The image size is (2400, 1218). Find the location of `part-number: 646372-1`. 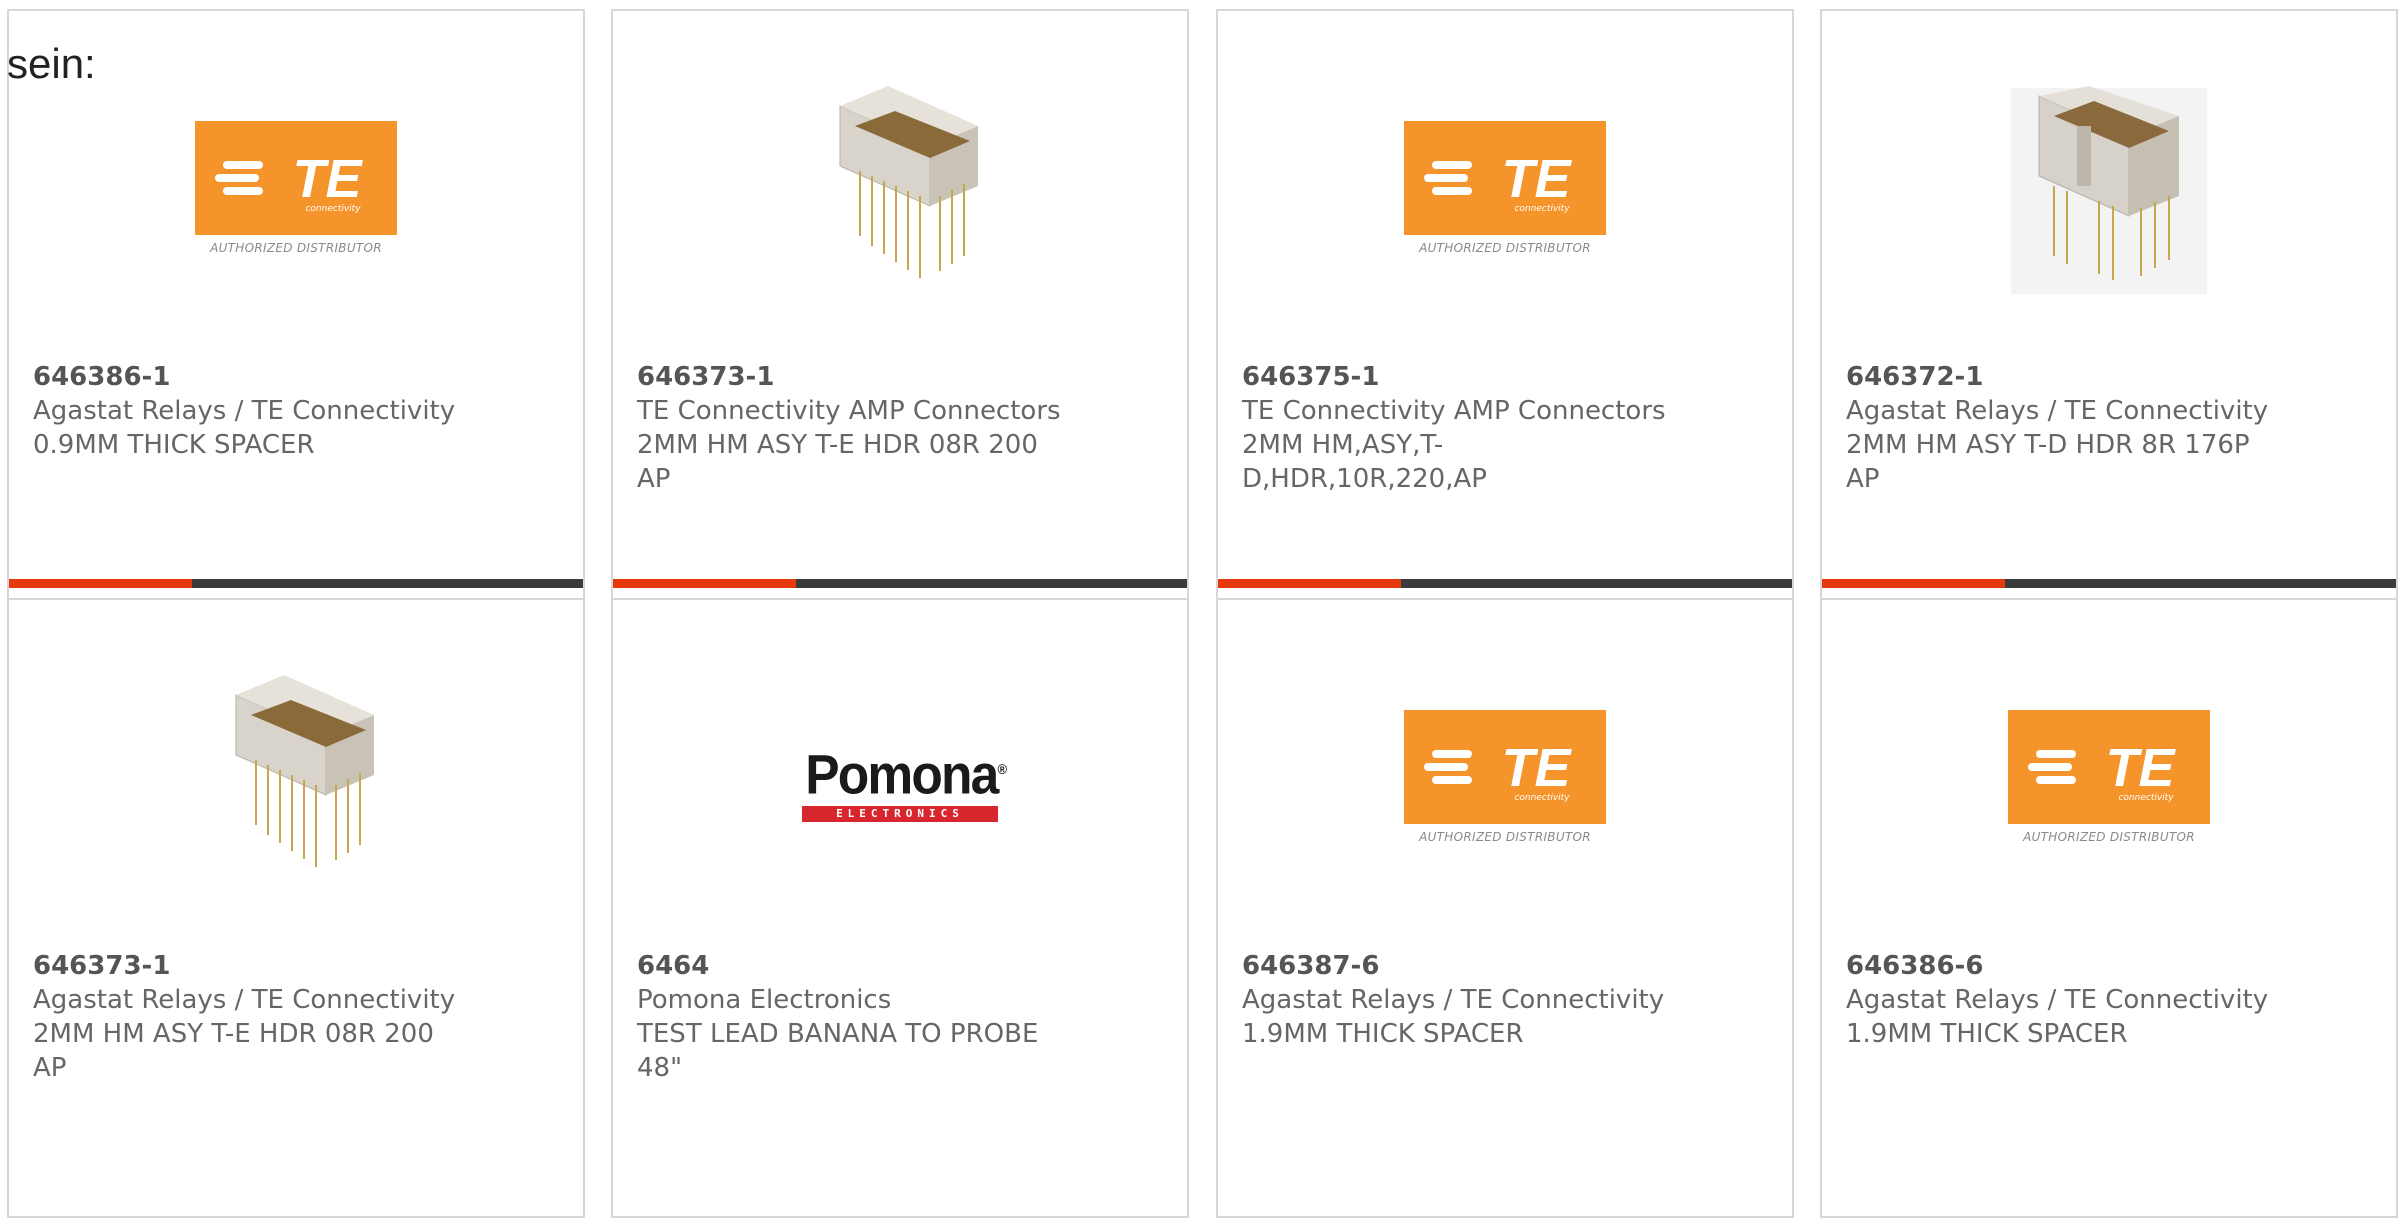

part-number: 646372-1 is located at coordinates (2061, 377).